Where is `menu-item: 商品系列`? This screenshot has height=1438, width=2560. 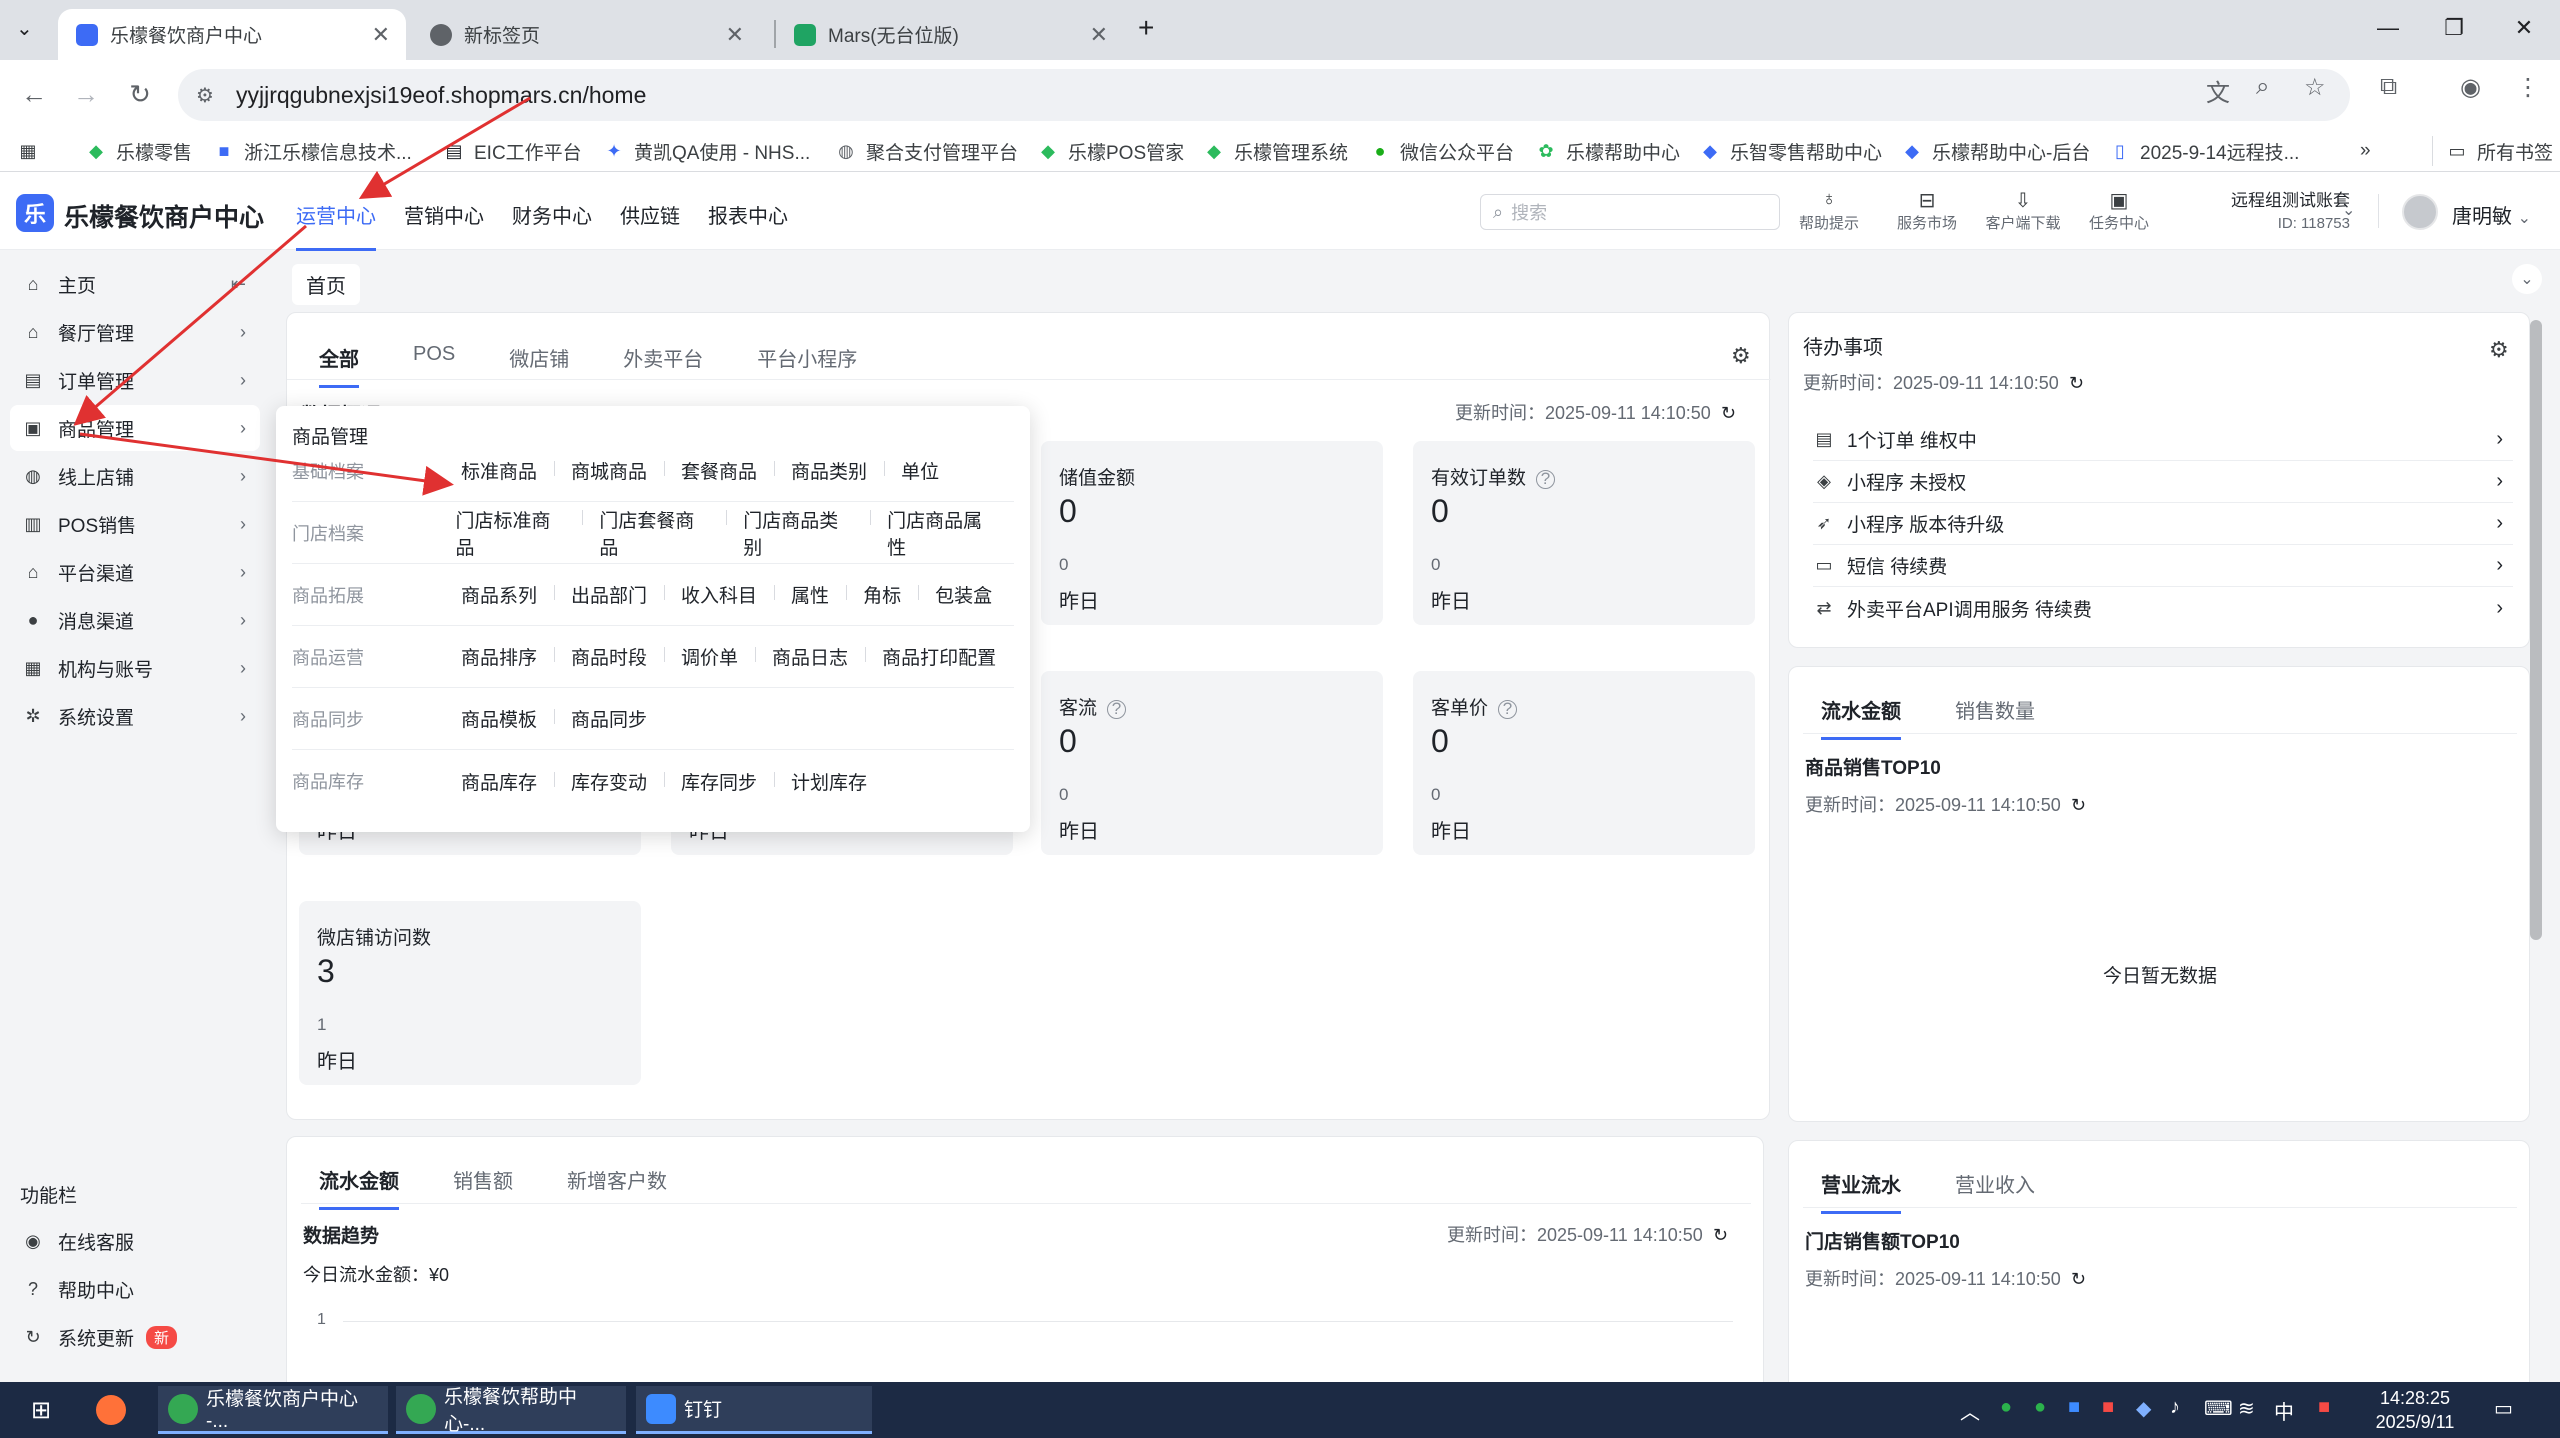
menu-item: 商品系列 is located at coordinates (499, 594).